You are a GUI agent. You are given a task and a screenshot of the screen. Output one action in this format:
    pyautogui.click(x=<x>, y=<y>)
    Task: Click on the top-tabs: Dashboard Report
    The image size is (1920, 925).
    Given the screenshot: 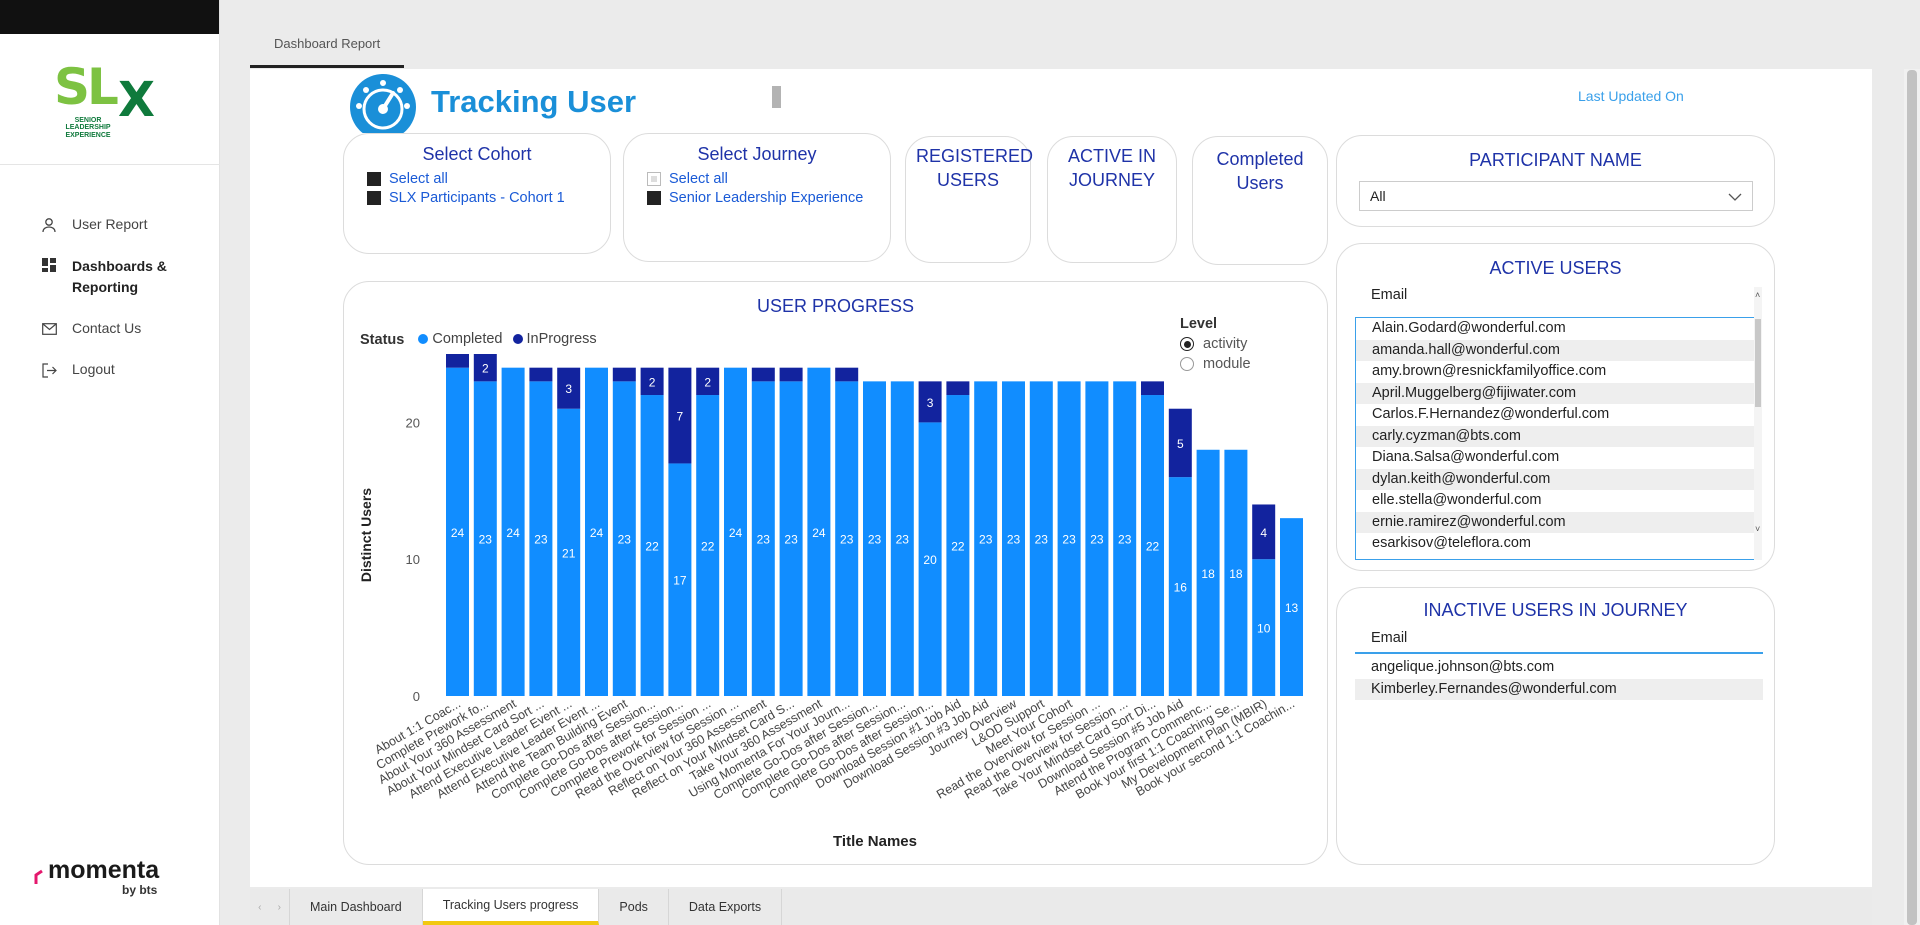 What is the action you would take?
    pyautogui.click(x=327, y=48)
    